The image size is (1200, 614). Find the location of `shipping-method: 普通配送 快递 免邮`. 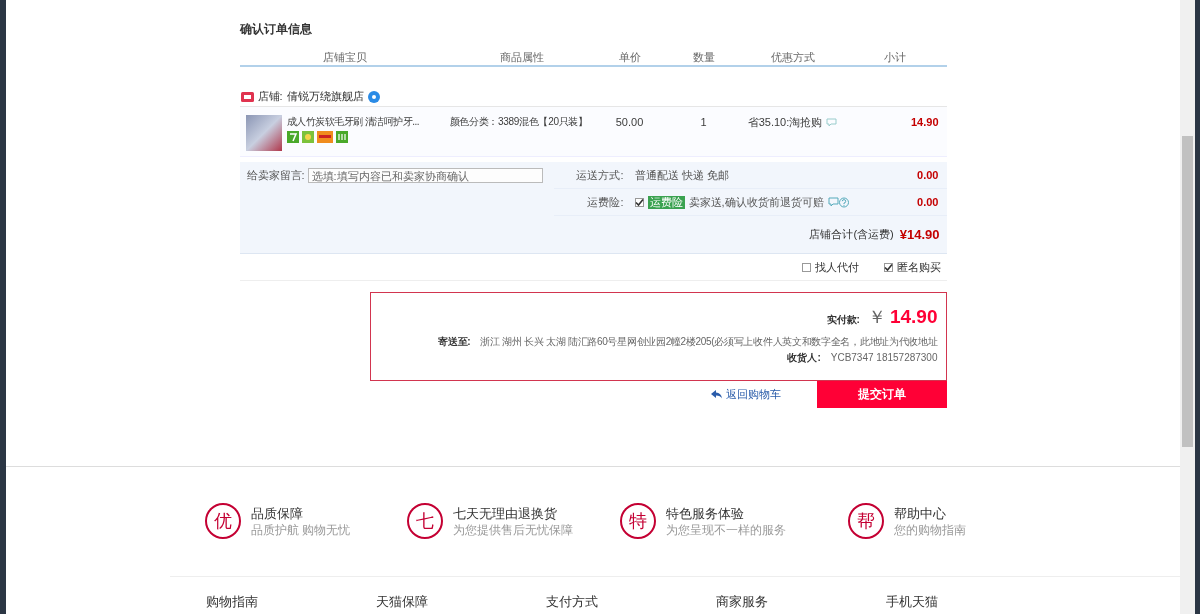

shipping-method: 普通配送 快递 免邮 is located at coordinates (760, 175).